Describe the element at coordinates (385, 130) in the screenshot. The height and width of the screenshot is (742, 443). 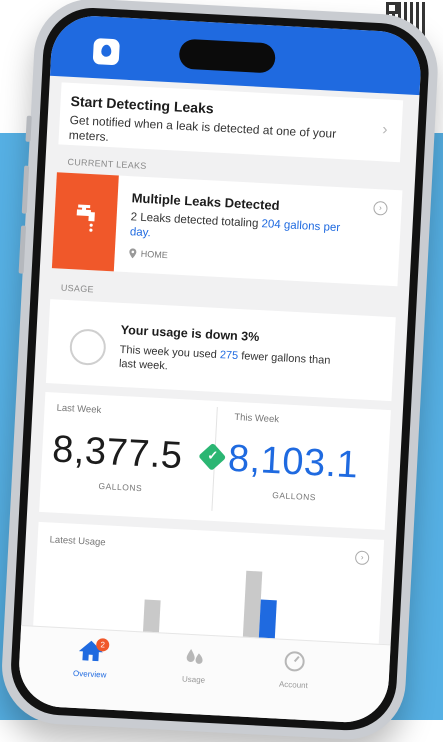
I see `chevron-right-icon: ›` at that location.